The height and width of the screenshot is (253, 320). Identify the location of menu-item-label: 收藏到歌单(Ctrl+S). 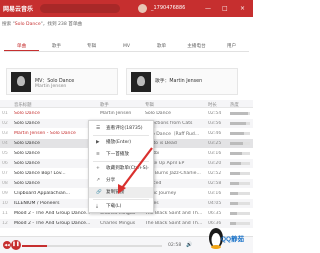
(127, 168).